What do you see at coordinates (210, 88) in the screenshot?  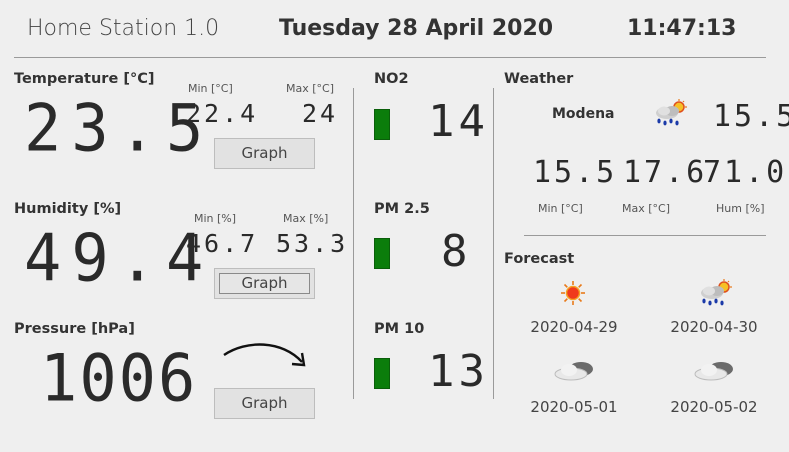 I see `temperature-min-label: Min [°C]` at bounding box center [210, 88].